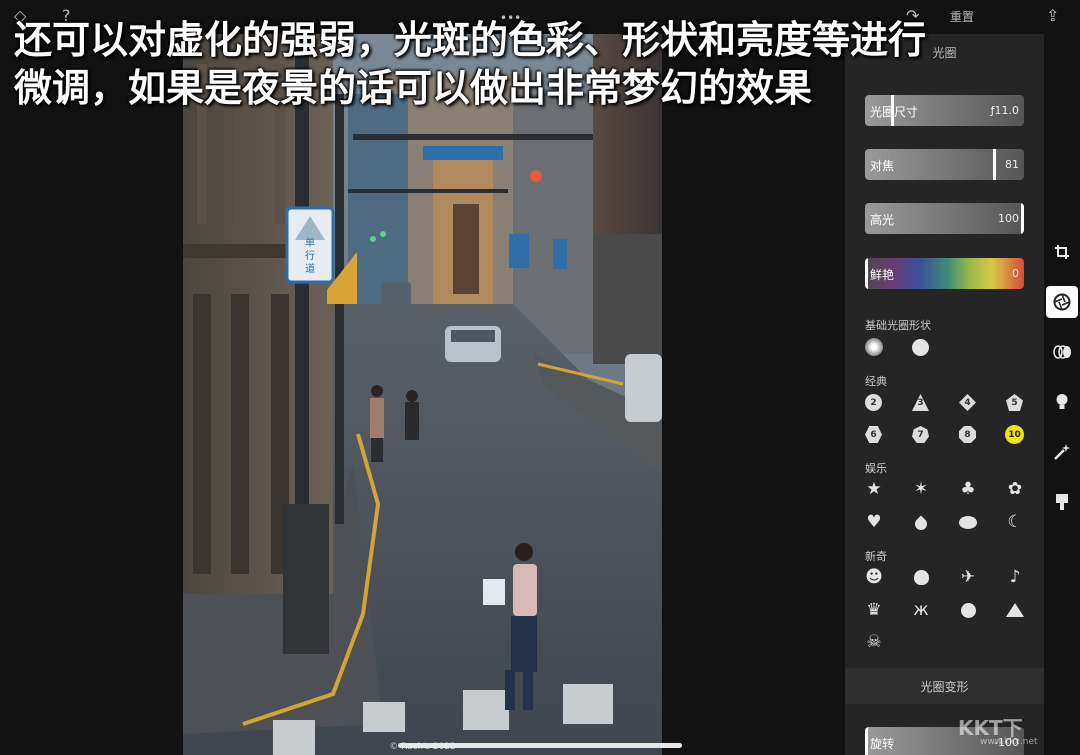 This screenshot has height=755, width=1080. What do you see at coordinates (1062, 352) in the screenshot?
I see `lens-blur-icon` at bounding box center [1062, 352].